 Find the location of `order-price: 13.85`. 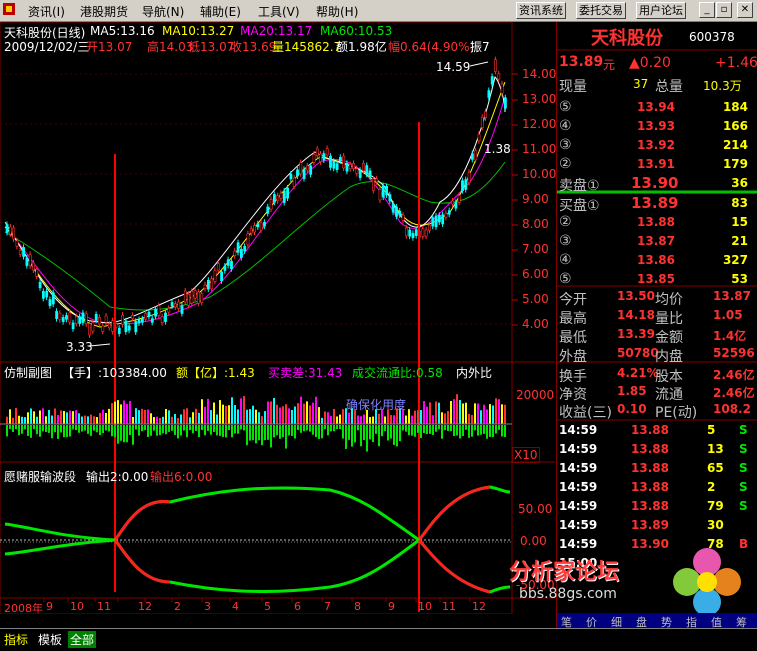

order-price: 13.85 is located at coordinates (656, 279).